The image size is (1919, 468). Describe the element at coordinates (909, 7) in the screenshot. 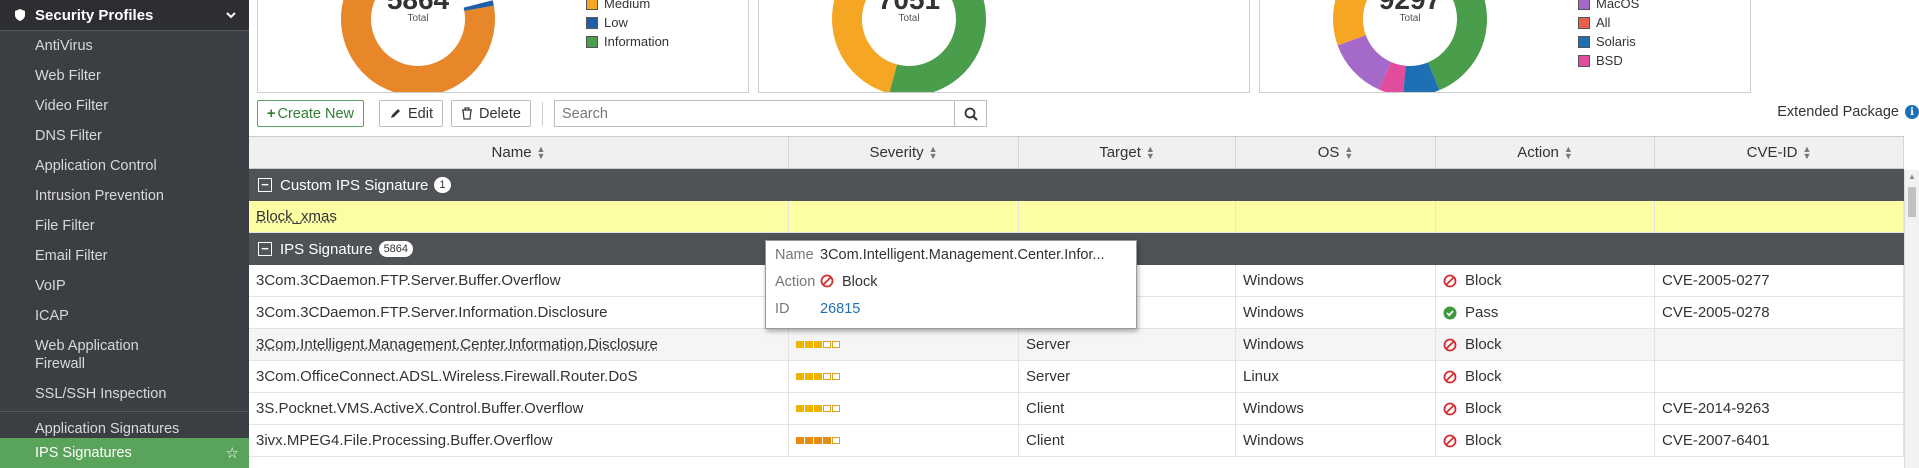

I see `target-total: 7051` at that location.